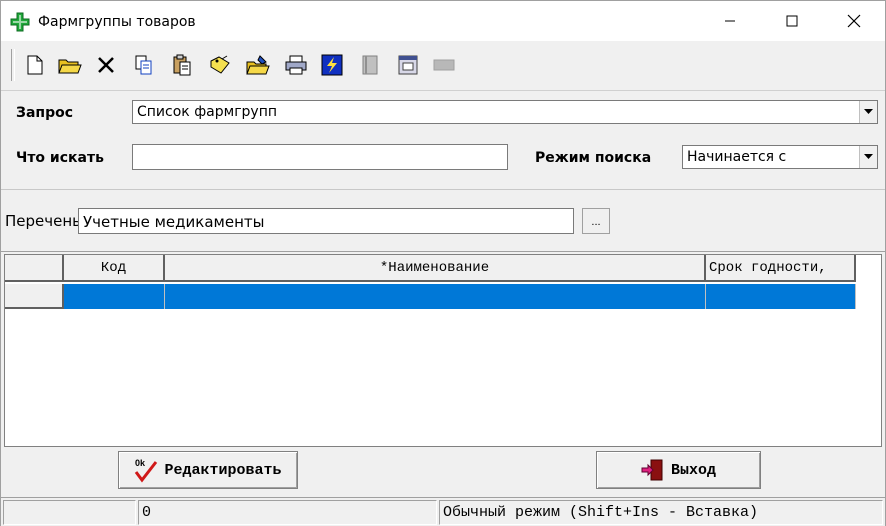 The image size is (886, 526). What do you see at coordinates (20, 22) in the screenshot?
I see `green-cross-icon` at bounding box center [20, 22].